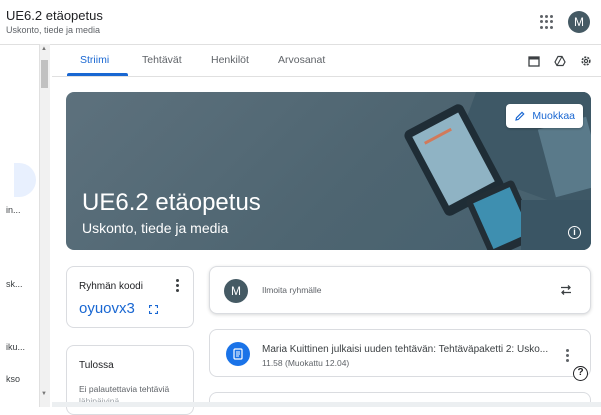 Image resolution: width=601 pixels, height=415 pixels. What do you see at coordinates (44, 49) in the screenshot?
I see `scroll-up-icon: ▲` at bounding box center [44, 49].